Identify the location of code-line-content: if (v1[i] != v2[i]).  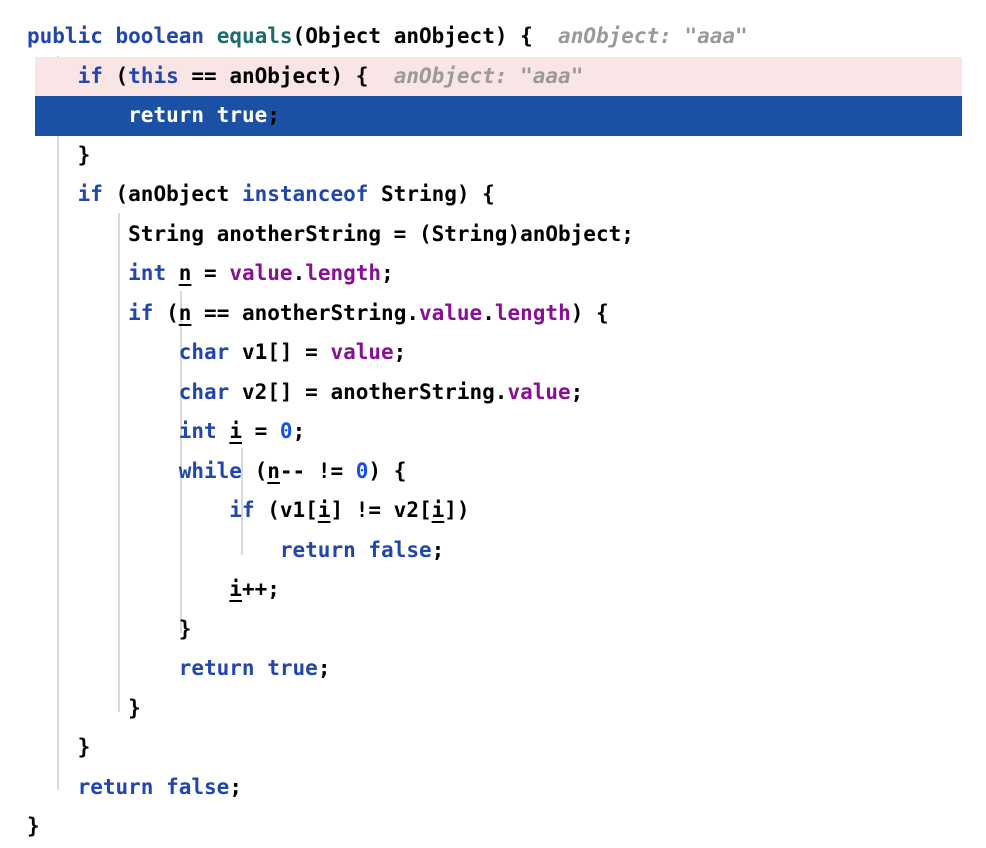
(235, 511).